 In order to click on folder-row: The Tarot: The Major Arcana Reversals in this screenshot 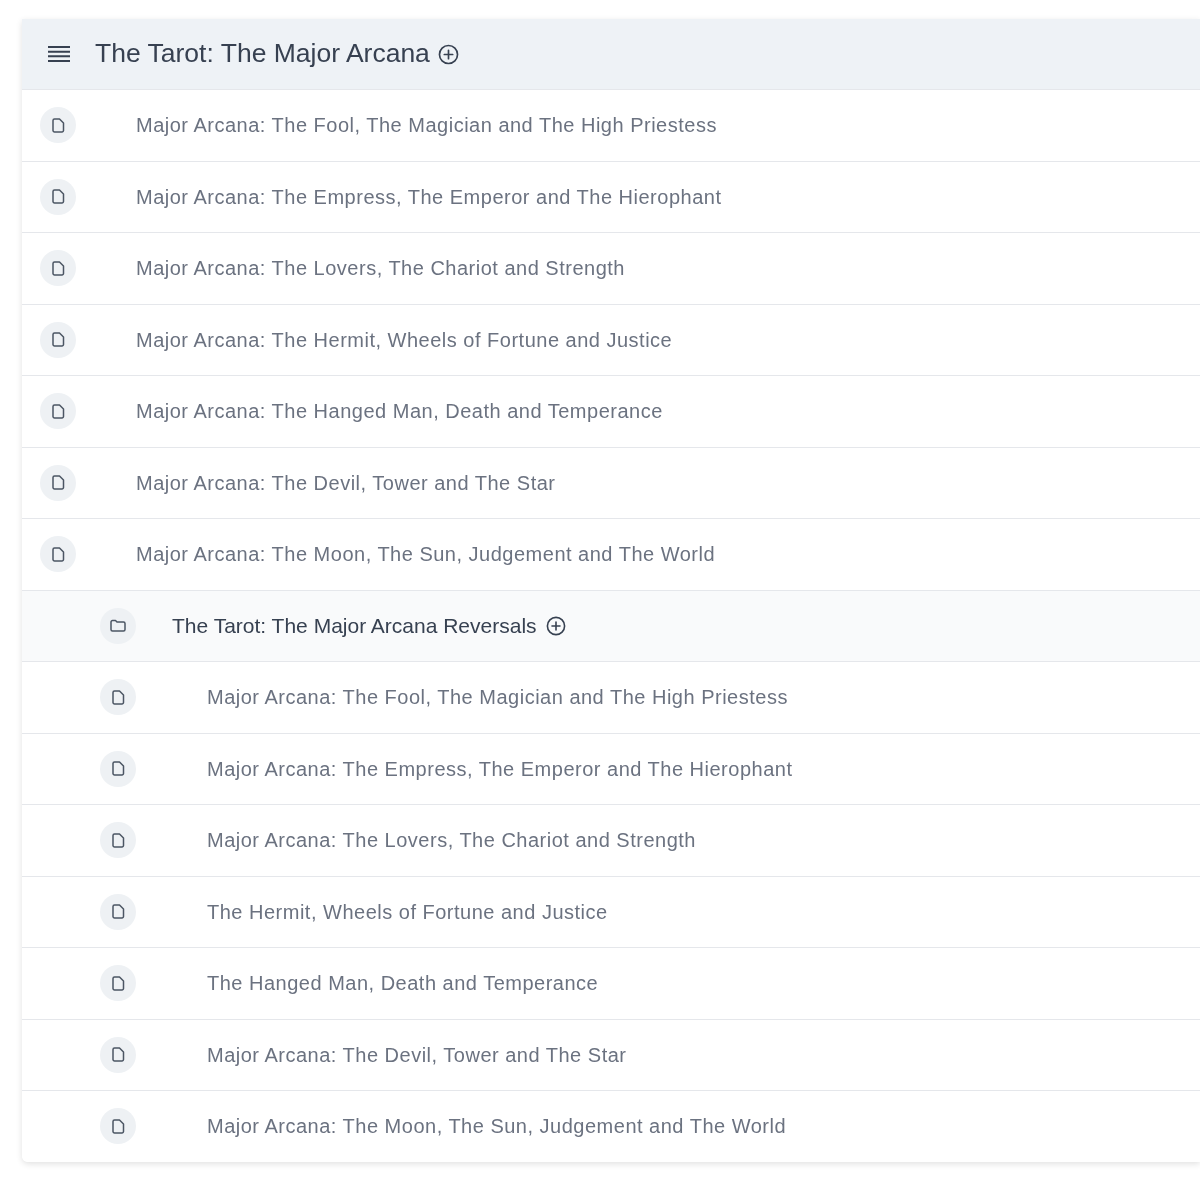, I will do `click(611, 625)`.